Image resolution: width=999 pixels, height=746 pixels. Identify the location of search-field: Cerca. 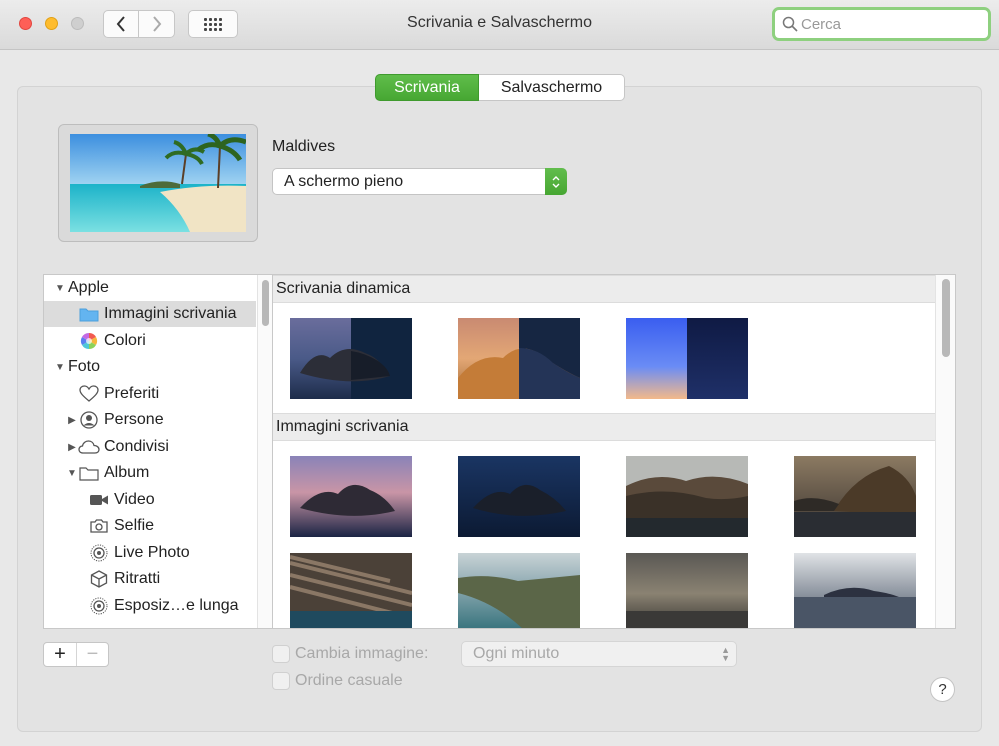
(881, 24).